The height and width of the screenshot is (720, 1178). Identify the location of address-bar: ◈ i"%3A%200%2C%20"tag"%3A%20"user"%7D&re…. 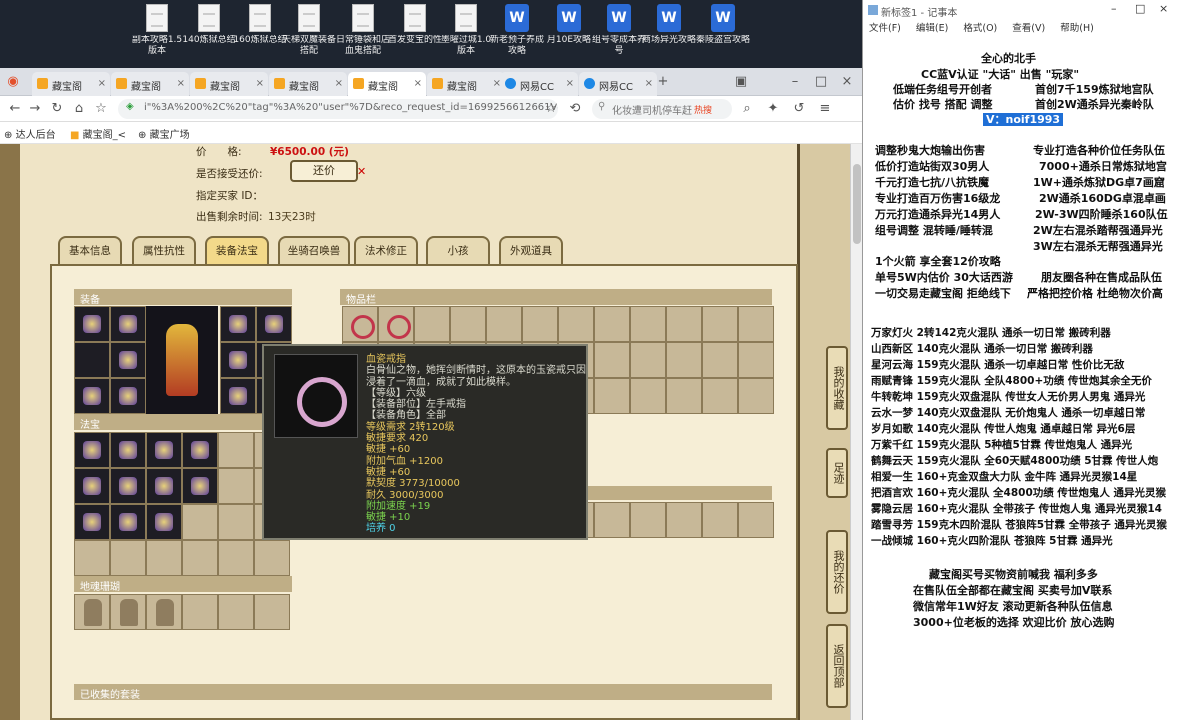
(338, 109).